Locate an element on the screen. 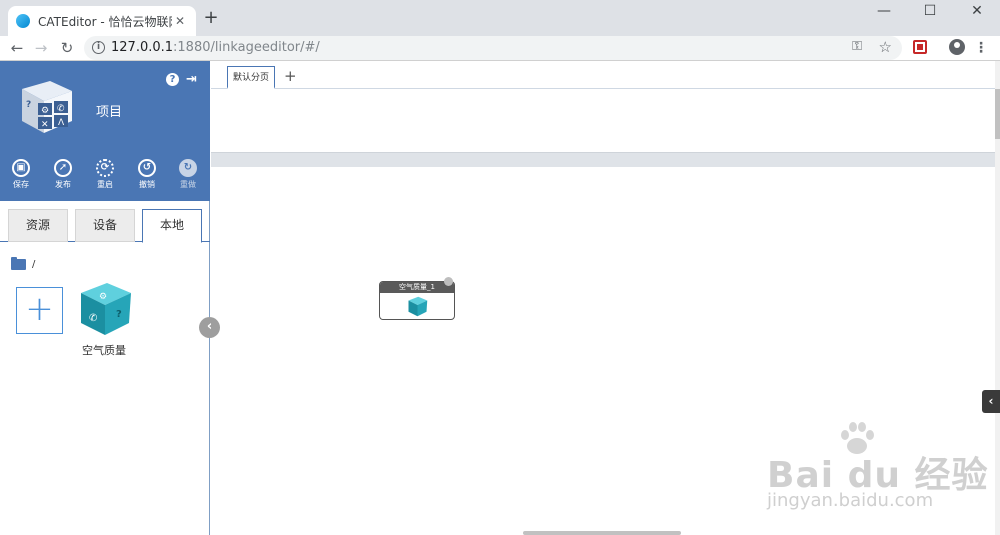 The image size is (1000, 535). minimize-button: — is located at coordinates (884, 11).